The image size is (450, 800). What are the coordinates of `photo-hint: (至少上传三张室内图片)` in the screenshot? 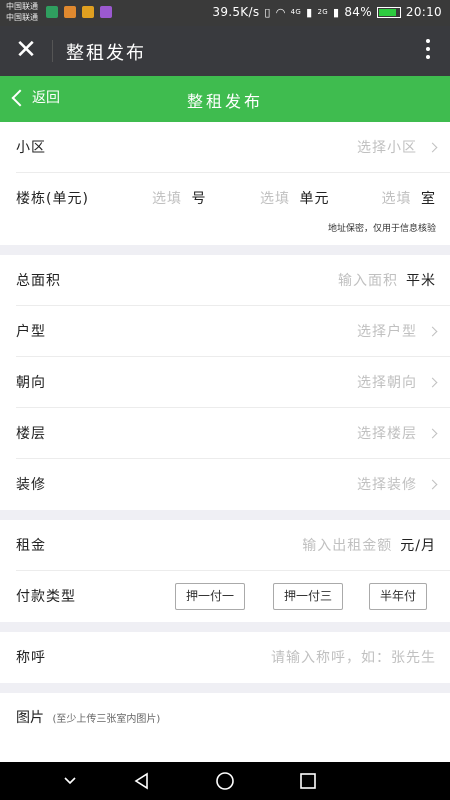 It's located at (106, 719).